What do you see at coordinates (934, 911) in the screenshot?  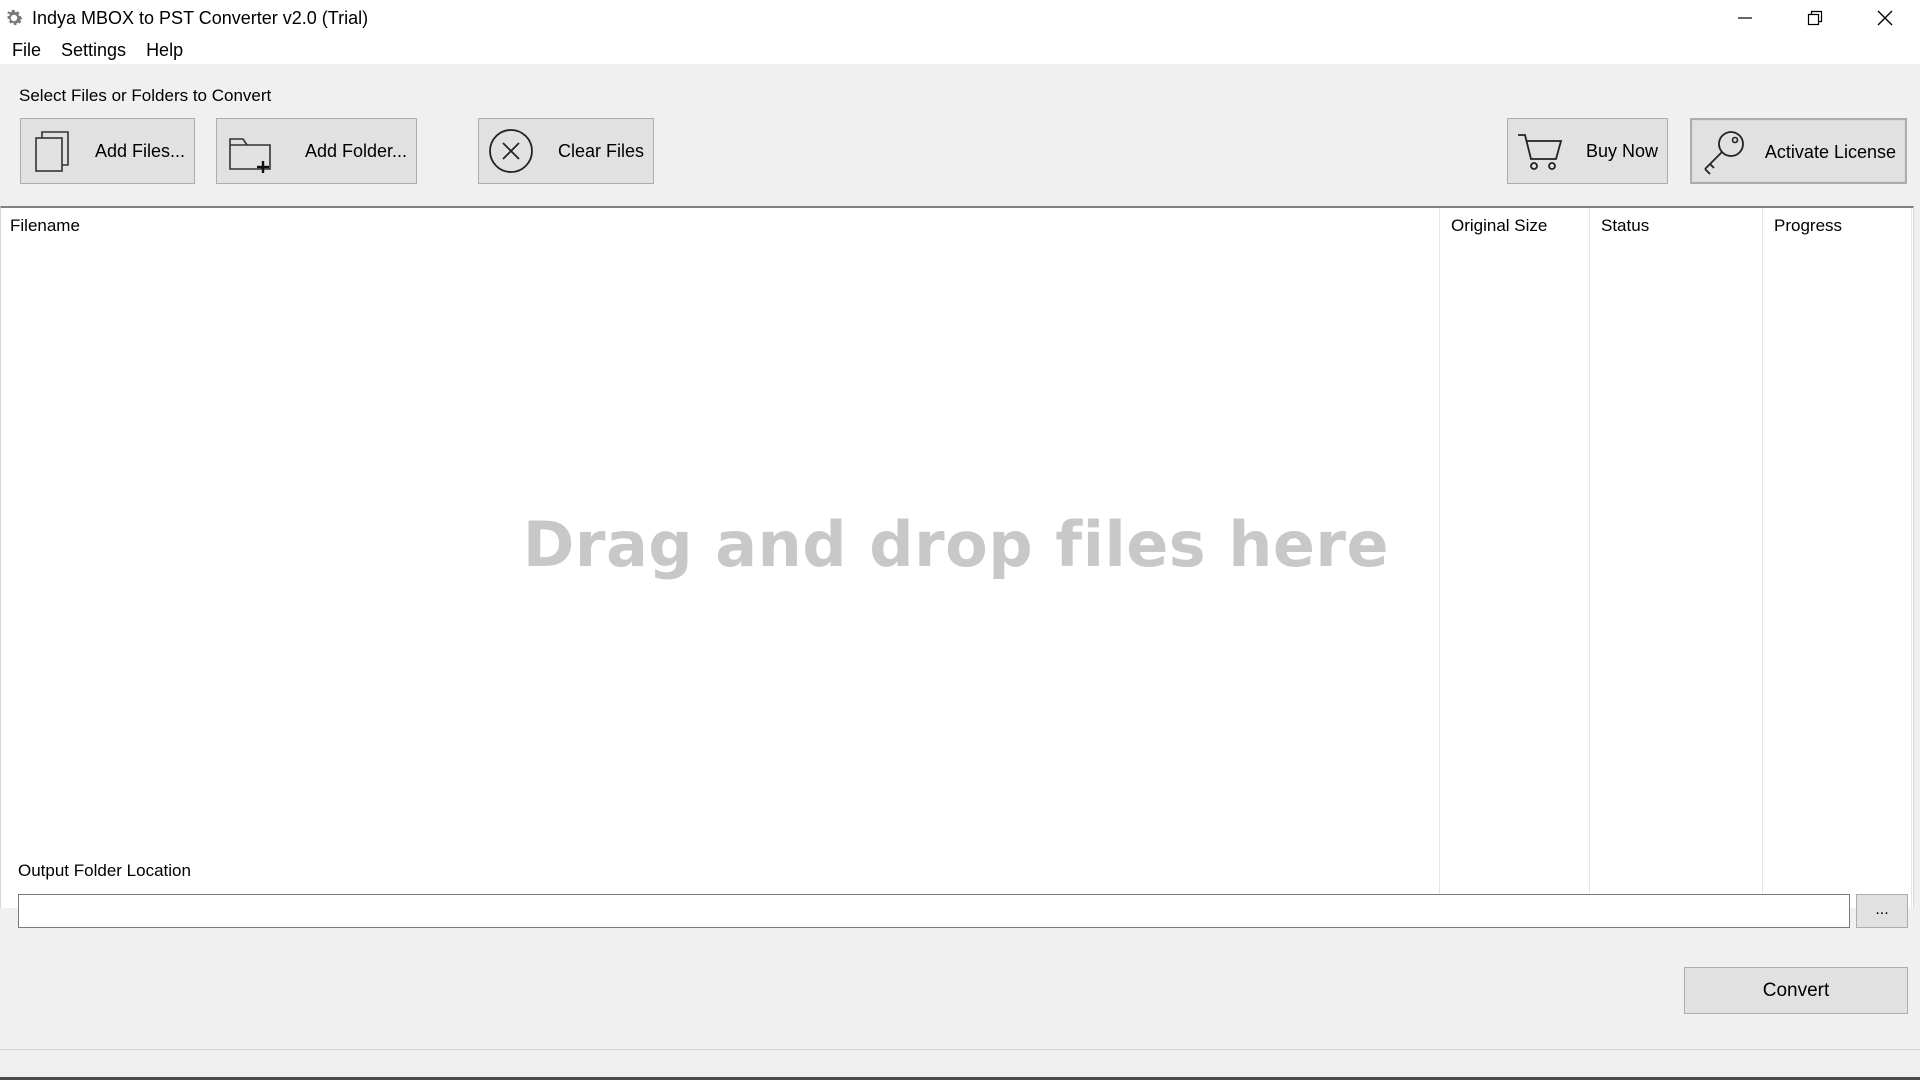 I see `output-folder-input` at bounding box center [934, 911].